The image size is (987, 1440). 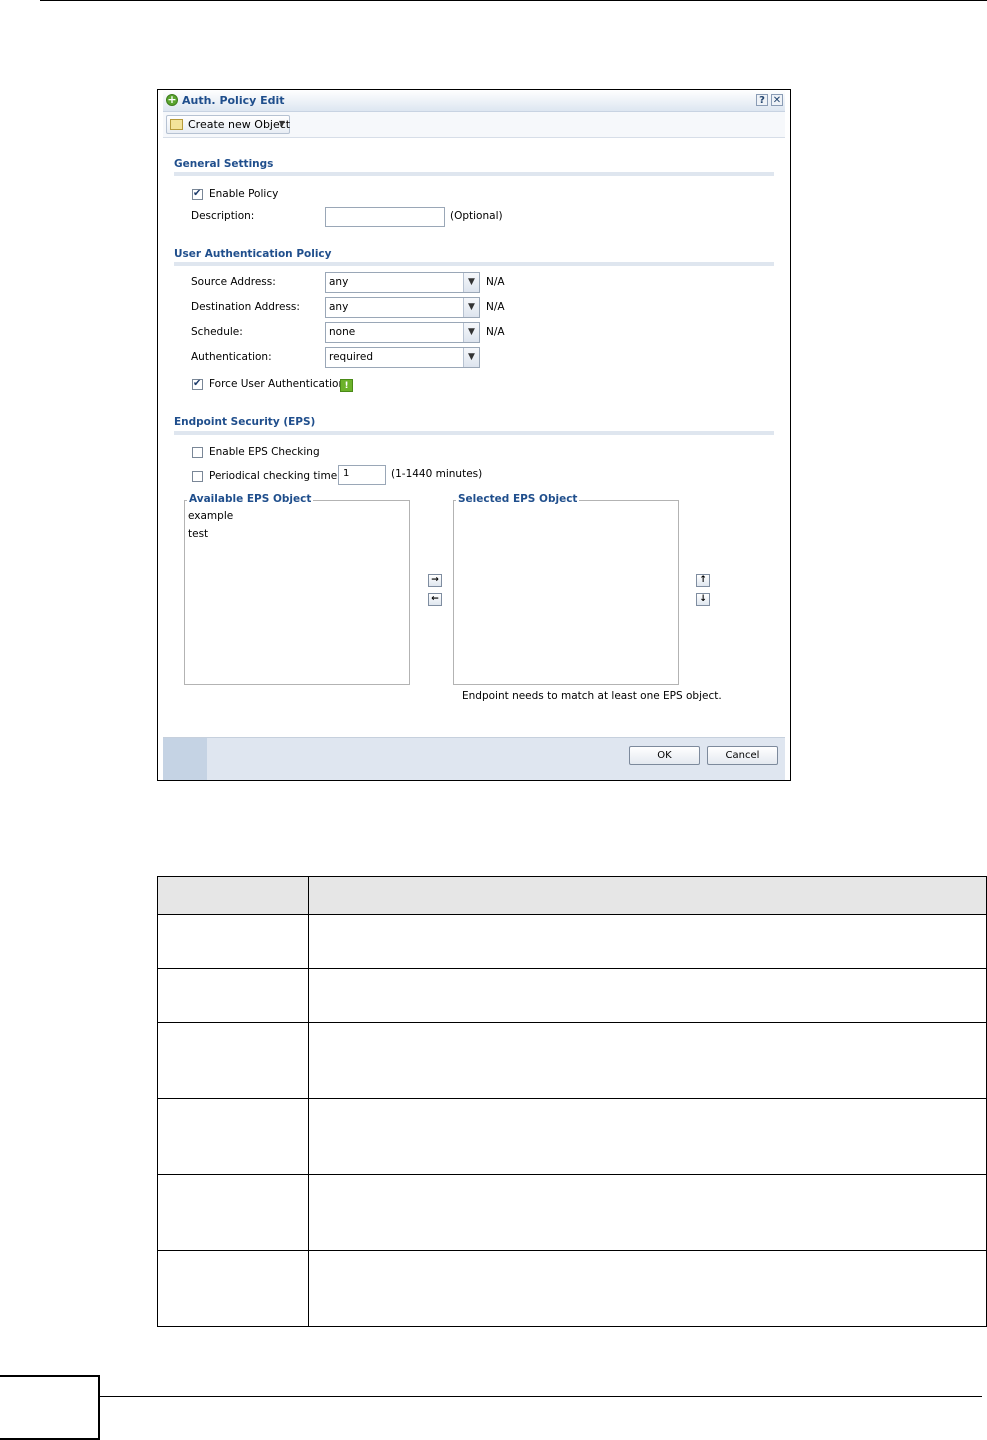 I want to click on authentication-value: required, so click(x=351, y=357).